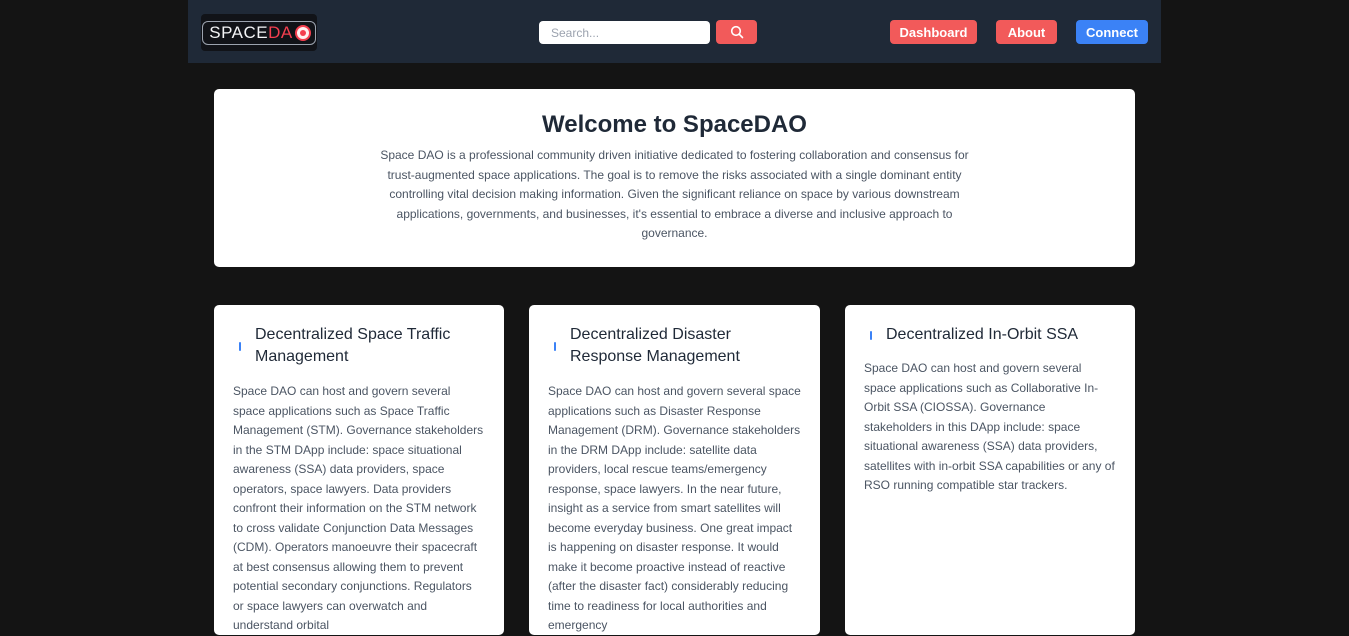  I want to click on connect-button: Connect, so click(1112, 32).